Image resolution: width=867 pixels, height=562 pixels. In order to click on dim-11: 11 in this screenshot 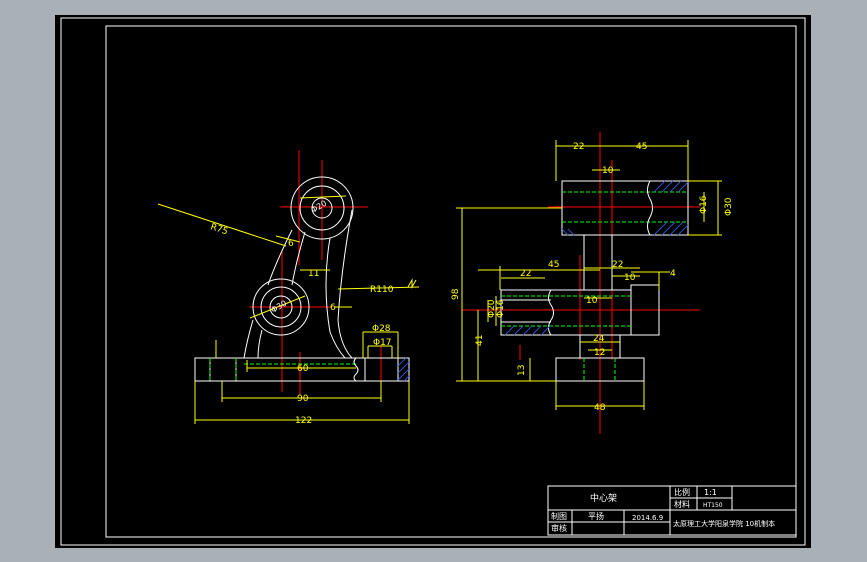, I will do `click(313, 274)`.